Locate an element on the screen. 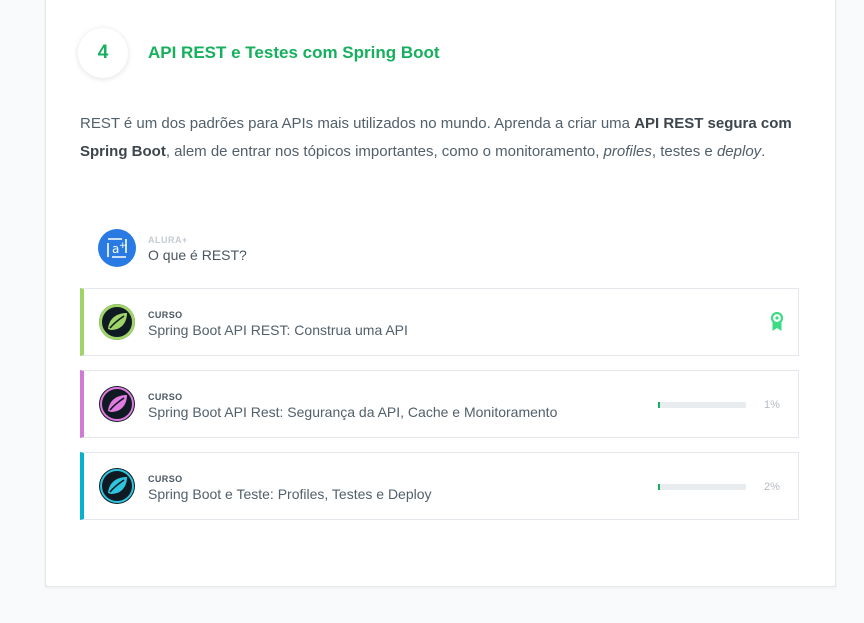 This screenshot has width=864, height=623. alura-plus-icon: a + is located at coordinates (117, 248).